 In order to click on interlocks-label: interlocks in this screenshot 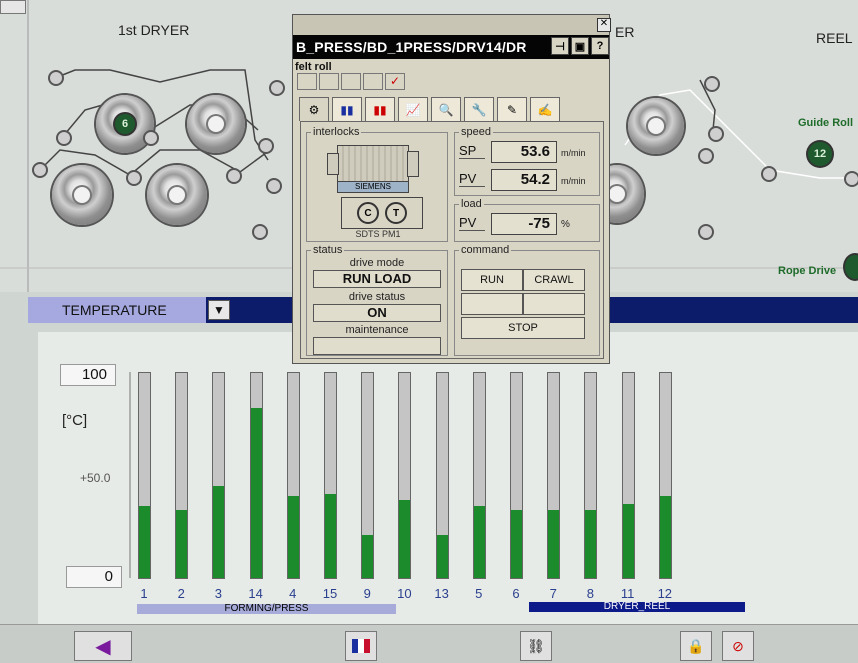, I will do `click(336, 132)`.